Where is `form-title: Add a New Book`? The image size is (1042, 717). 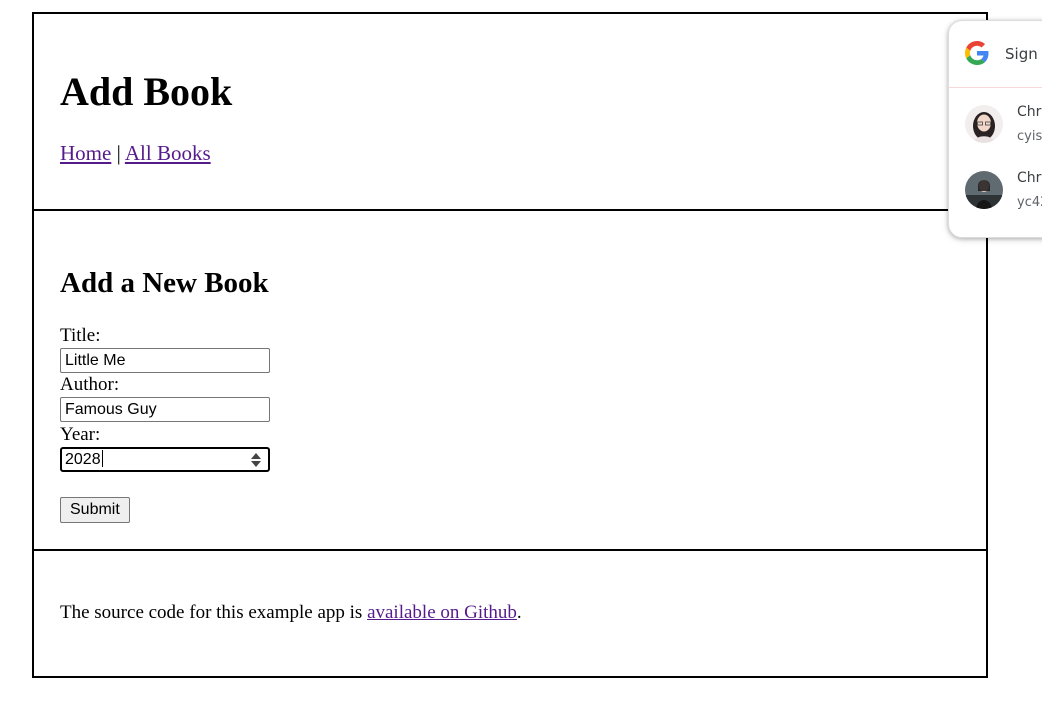
form-title: Add a New Book is located at coordinates (164, 283).